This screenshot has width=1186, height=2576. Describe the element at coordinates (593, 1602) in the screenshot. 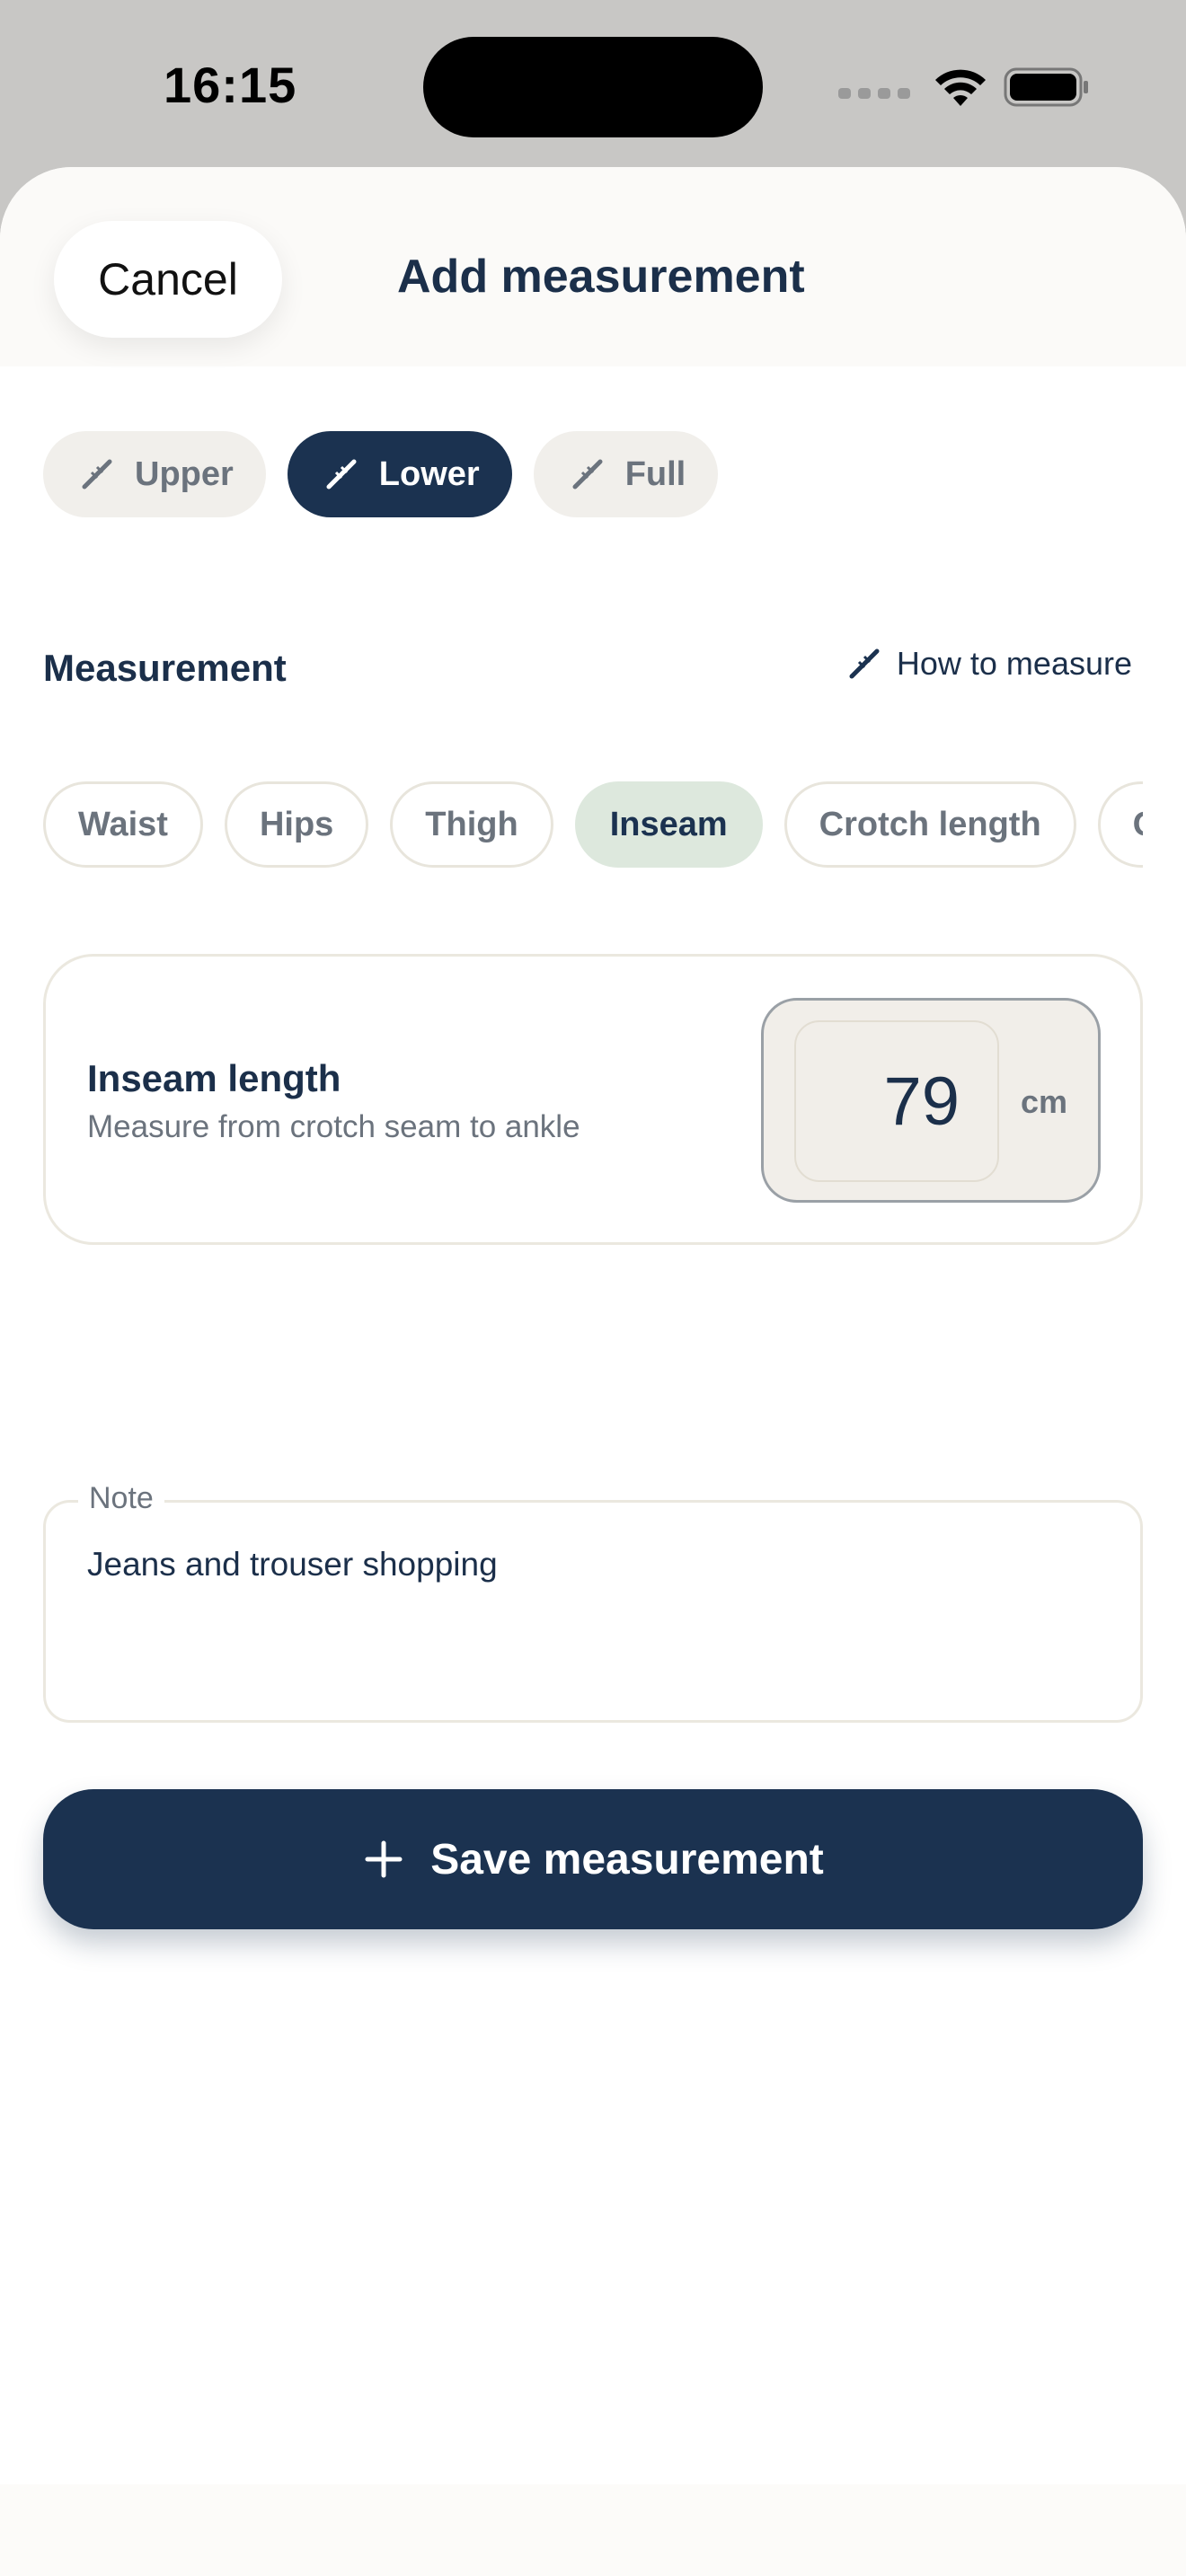

I see `note-field: Note Jeans and trouser shopping` at that location.